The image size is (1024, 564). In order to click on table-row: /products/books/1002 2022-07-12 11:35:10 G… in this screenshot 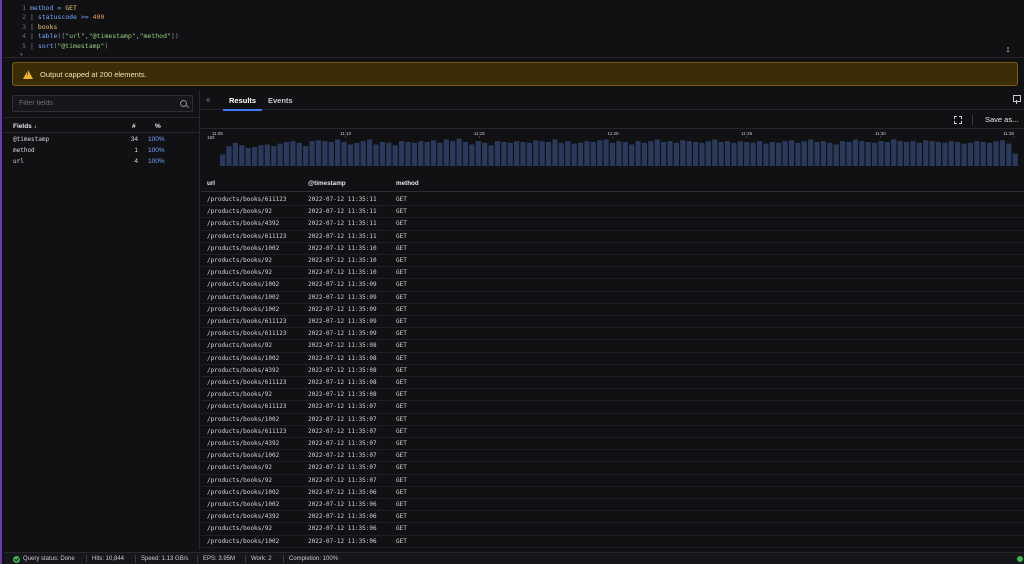, I will do `click(612, 249)`.